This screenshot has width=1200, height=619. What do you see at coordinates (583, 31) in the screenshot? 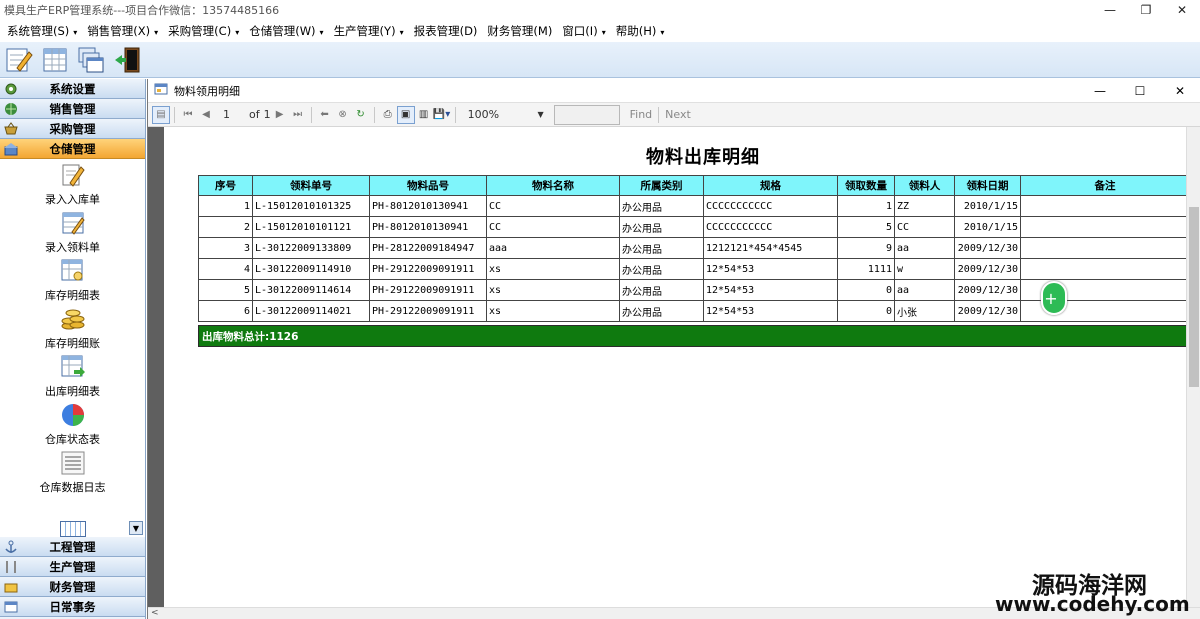
I see `menu-window: 窗口(I) ▾` at bounding box center [583, 31].